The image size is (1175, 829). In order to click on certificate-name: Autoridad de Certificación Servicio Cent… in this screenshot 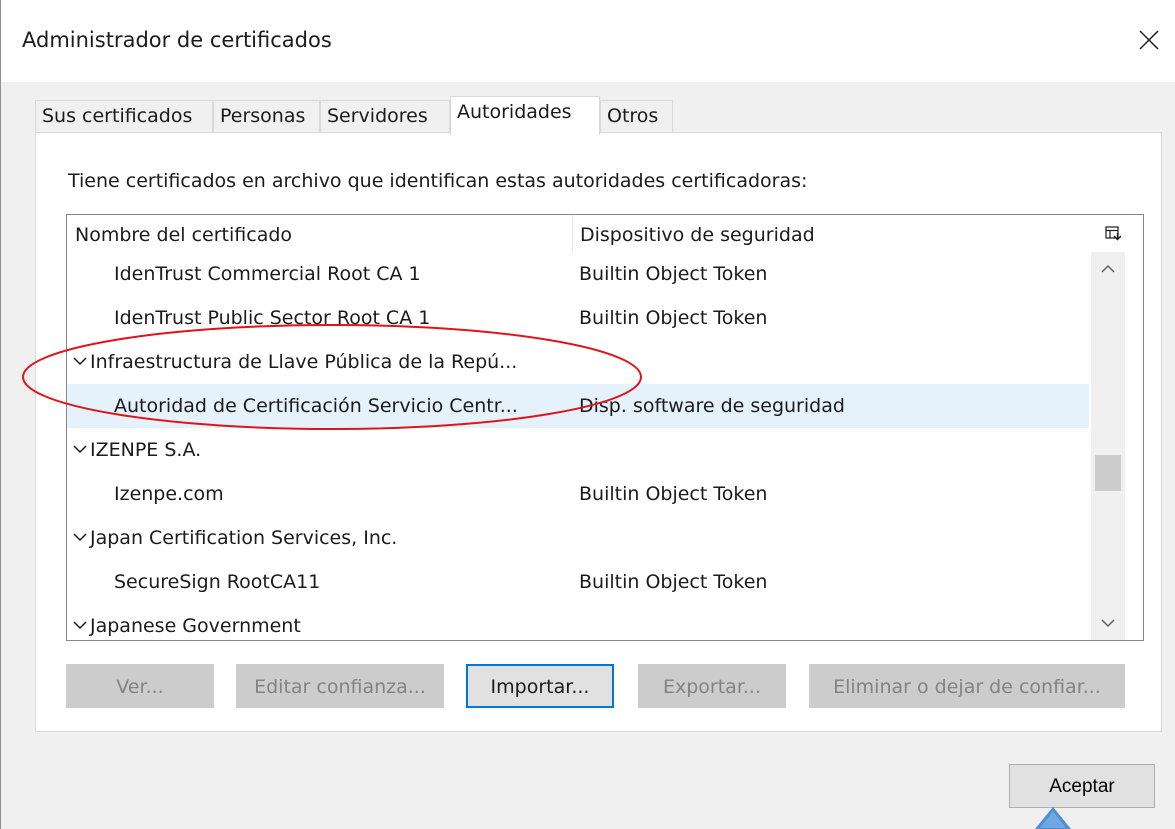, I will do `click(316, 406)`.